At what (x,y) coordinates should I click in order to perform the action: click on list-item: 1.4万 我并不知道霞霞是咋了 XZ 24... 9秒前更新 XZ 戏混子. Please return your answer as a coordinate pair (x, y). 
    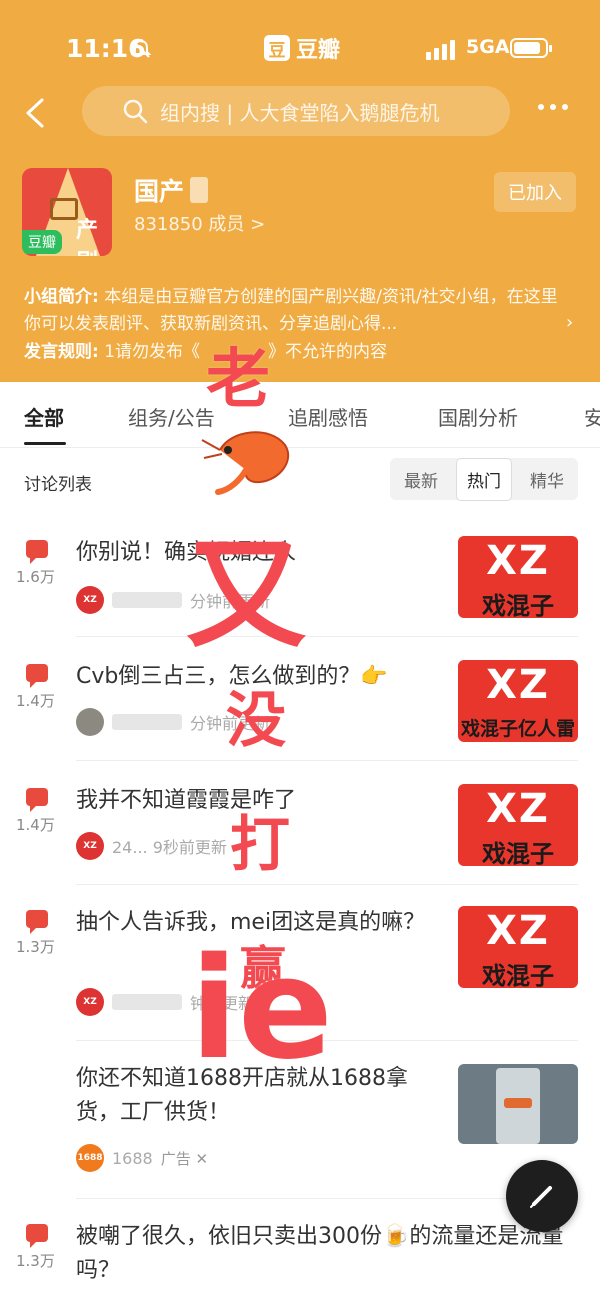
    Looking at the image, I should click on (300, 834).